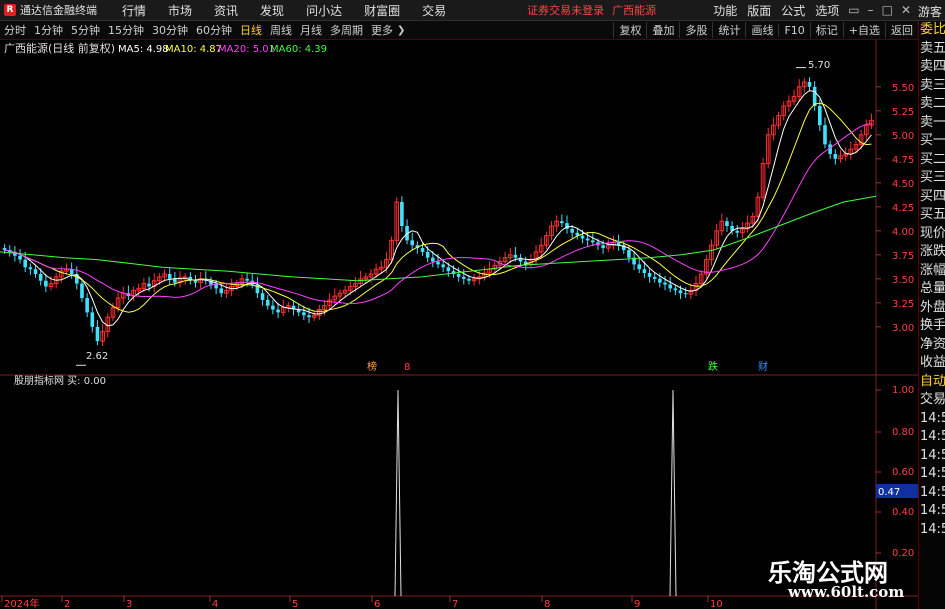 Image resolution: width=945 pixels, height=609 pixels. I want to click on panel-sell2: 卖二, so click(932, 104).